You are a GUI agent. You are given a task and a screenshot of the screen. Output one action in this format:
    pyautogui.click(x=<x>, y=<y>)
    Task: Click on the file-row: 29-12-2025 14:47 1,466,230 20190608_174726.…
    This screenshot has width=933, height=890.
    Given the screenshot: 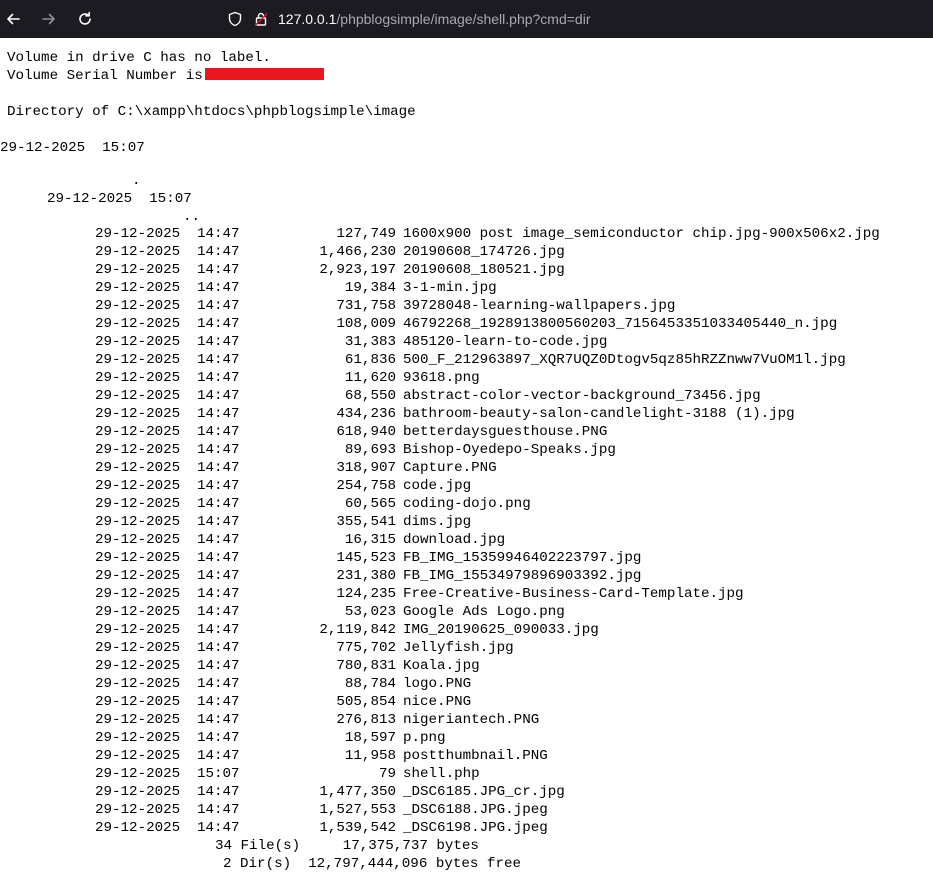 What is the action you would take?
    pyautogui.click(x=466, y=252)
    